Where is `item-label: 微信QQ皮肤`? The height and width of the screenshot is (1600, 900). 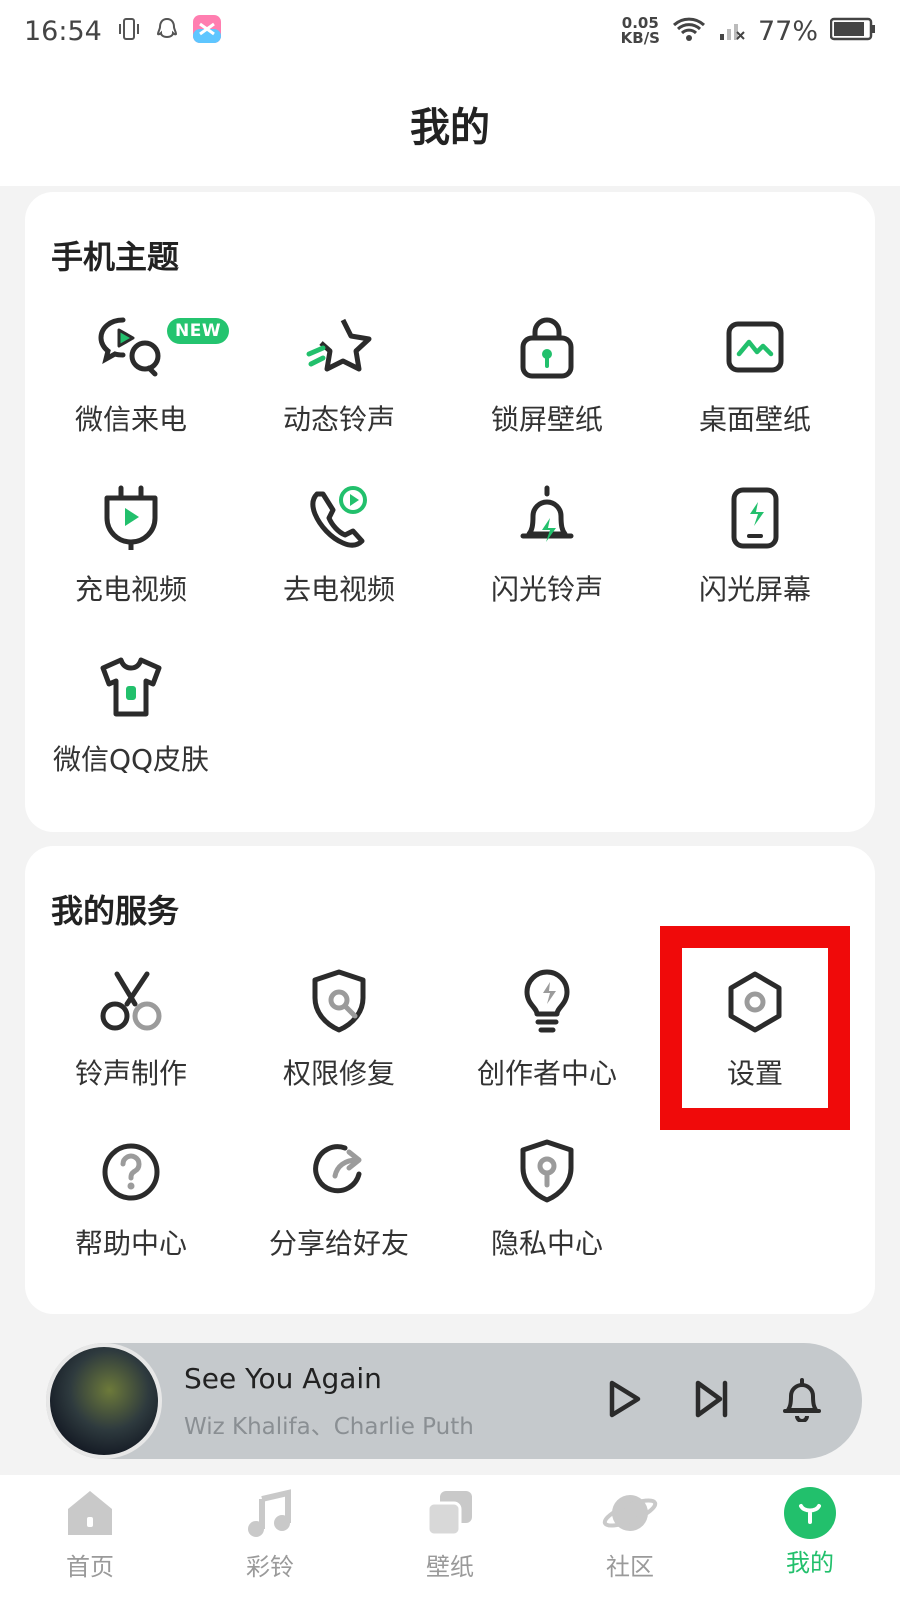 item-label: 微信QQ皮肤 is located at coordinates (131, 759).